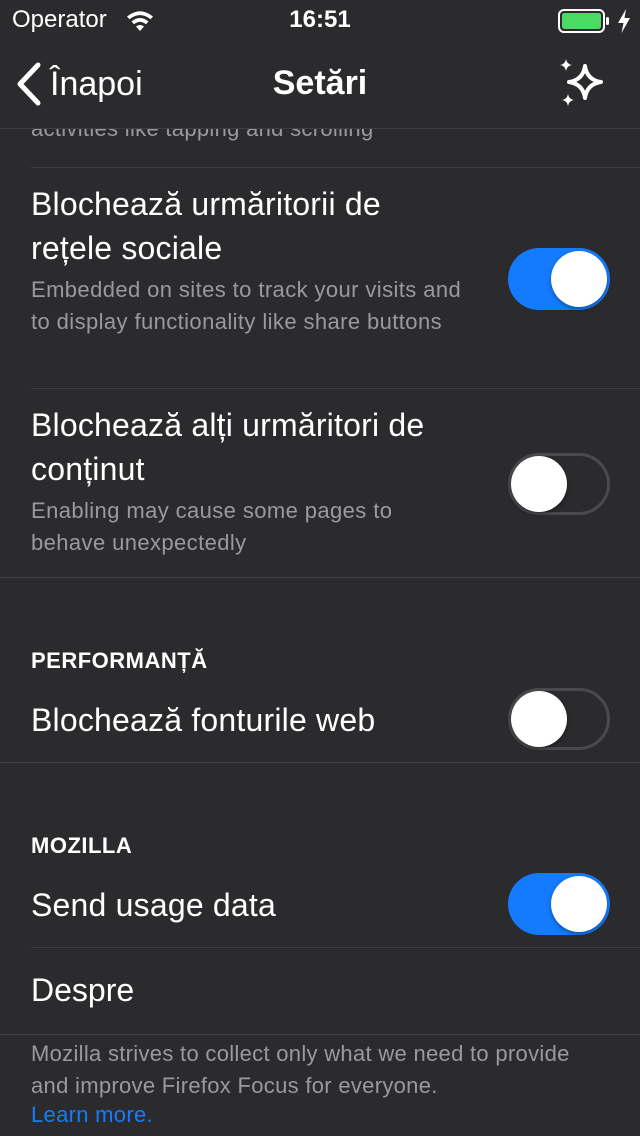  I want to click on block-other-trackers-toggle, so click(559, 484).